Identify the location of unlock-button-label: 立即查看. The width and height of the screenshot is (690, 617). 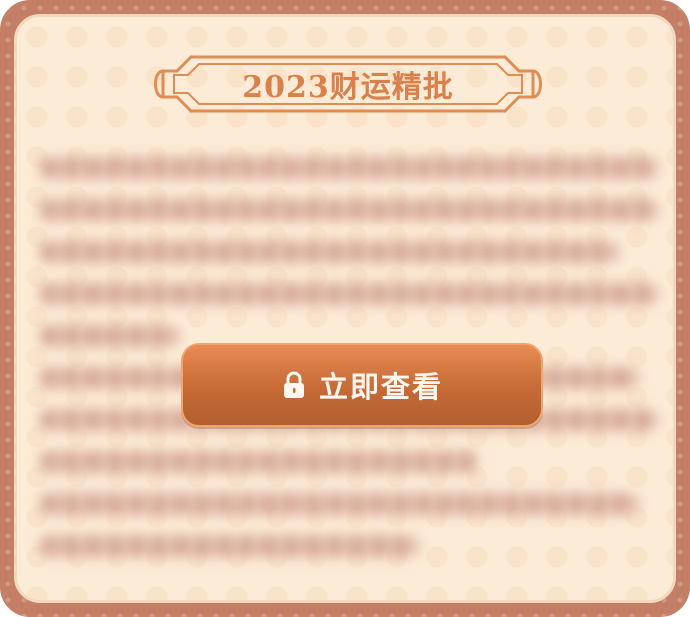
(380, 387).